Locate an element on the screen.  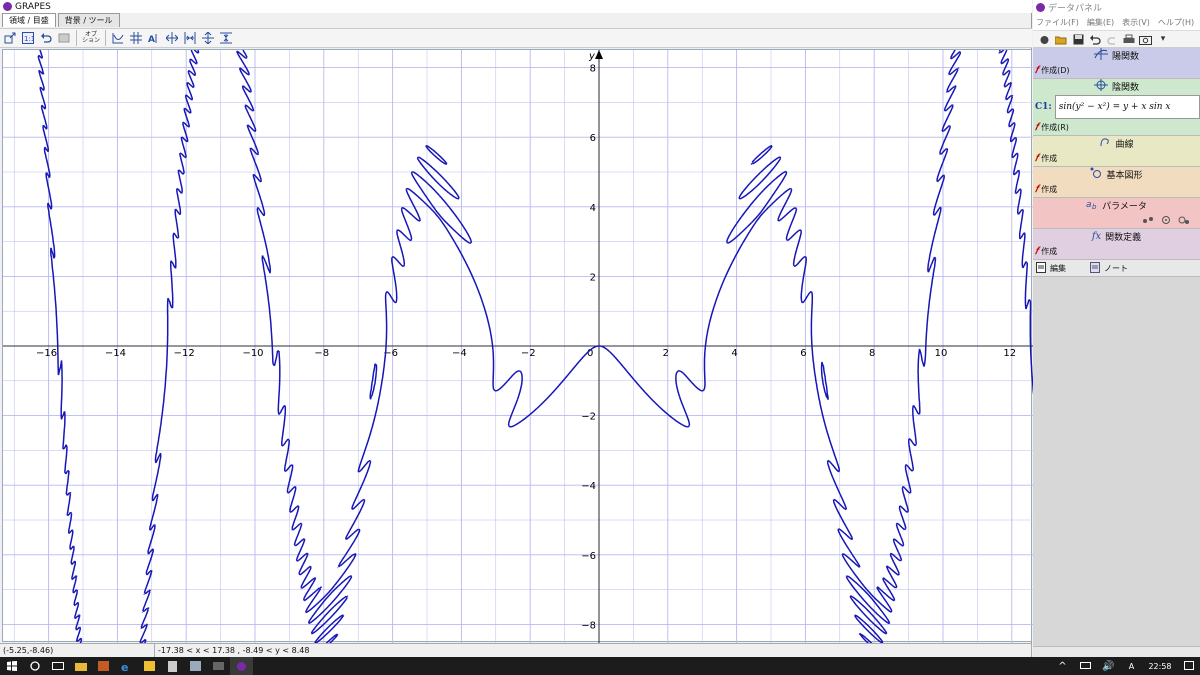
menu-help: ヘルプ(H) is located at coordinates (1176, 22).